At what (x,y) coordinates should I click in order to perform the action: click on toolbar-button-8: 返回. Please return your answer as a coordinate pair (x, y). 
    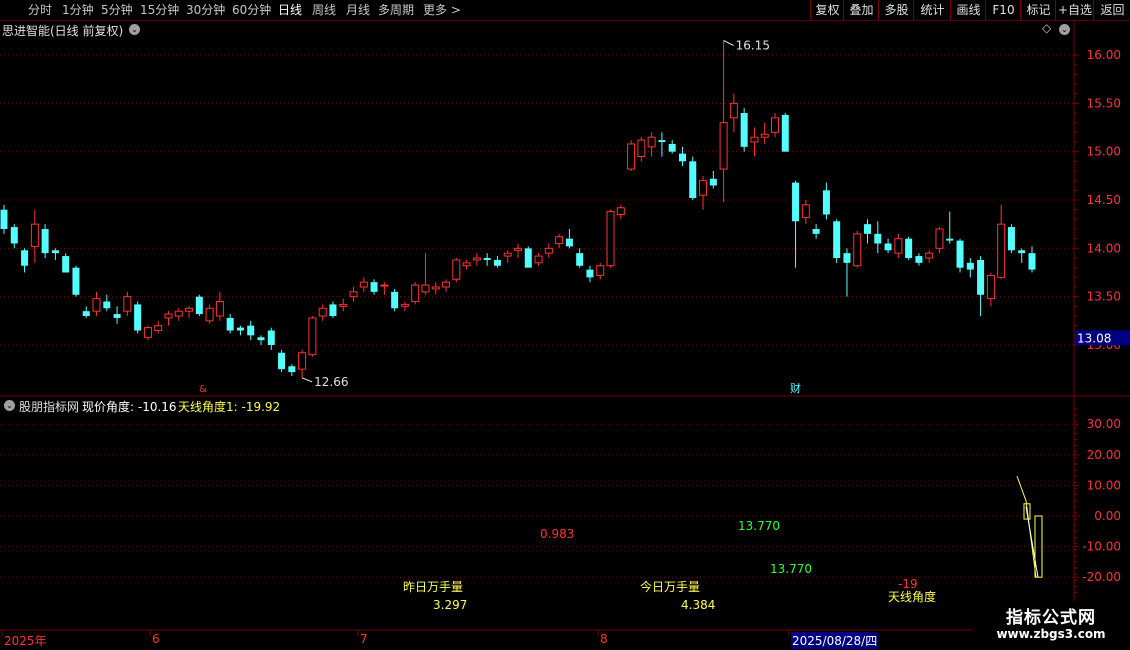
    Looking at the image, I should click on (1111, 10).